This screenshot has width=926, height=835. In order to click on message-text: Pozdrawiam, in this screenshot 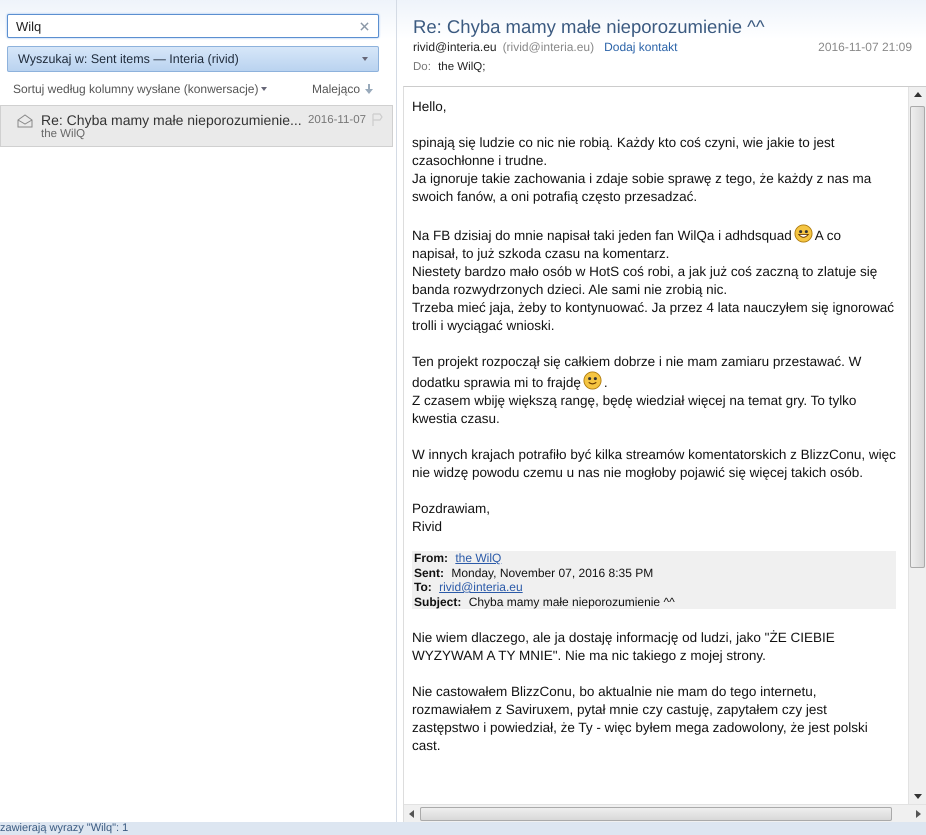, I will do `click(451, 508)`.